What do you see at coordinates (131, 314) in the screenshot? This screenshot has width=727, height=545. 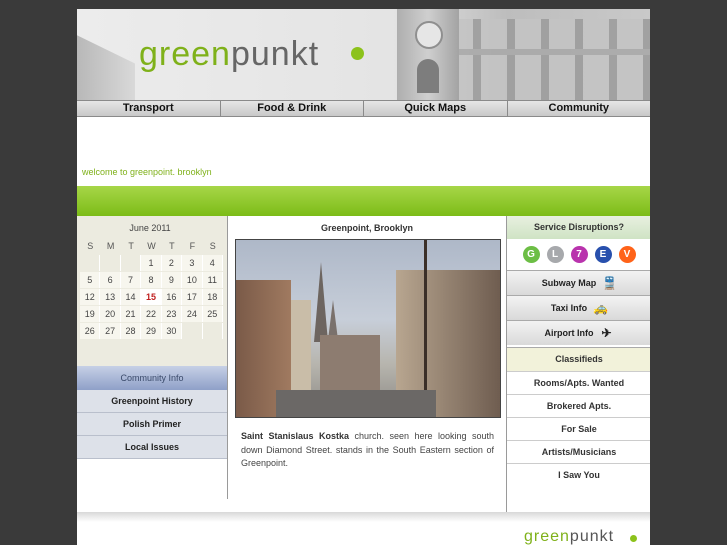 I see `calendar-day: 21` at bounding box center [131, 314].